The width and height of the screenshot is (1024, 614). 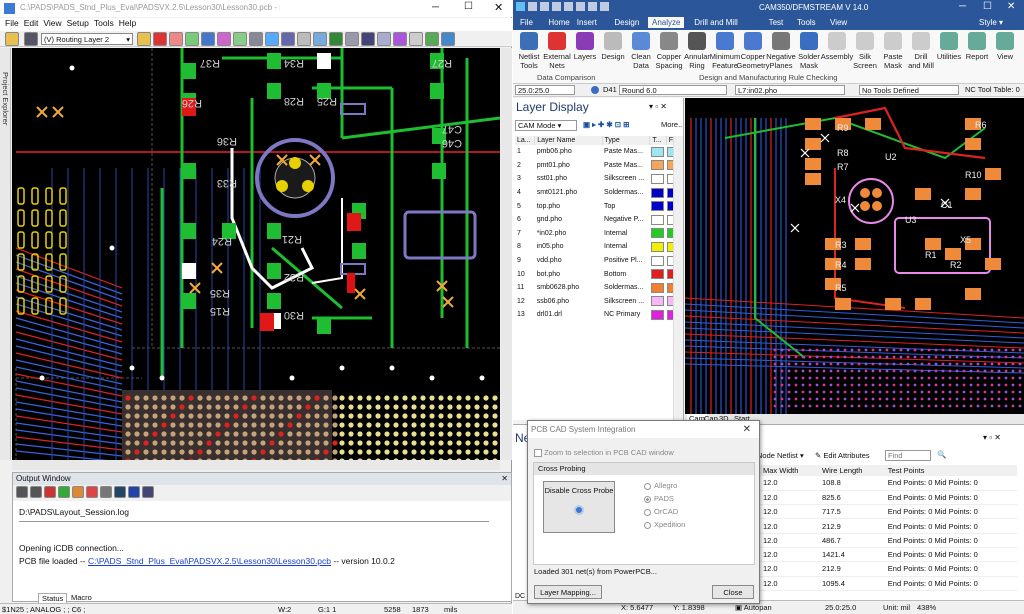 I want to click on menu-item-setup: Setup, so click(x=78, y=23).